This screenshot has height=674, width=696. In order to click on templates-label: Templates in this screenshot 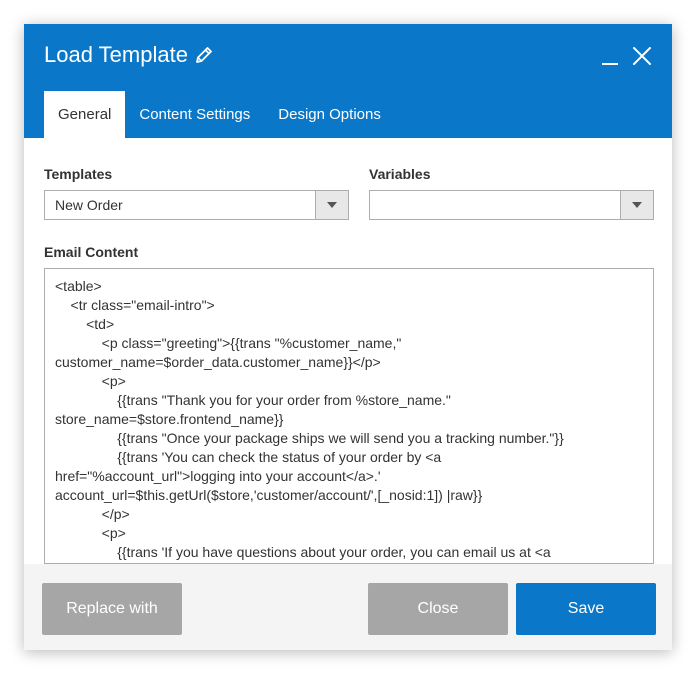, I will do `click(78, 174)`.